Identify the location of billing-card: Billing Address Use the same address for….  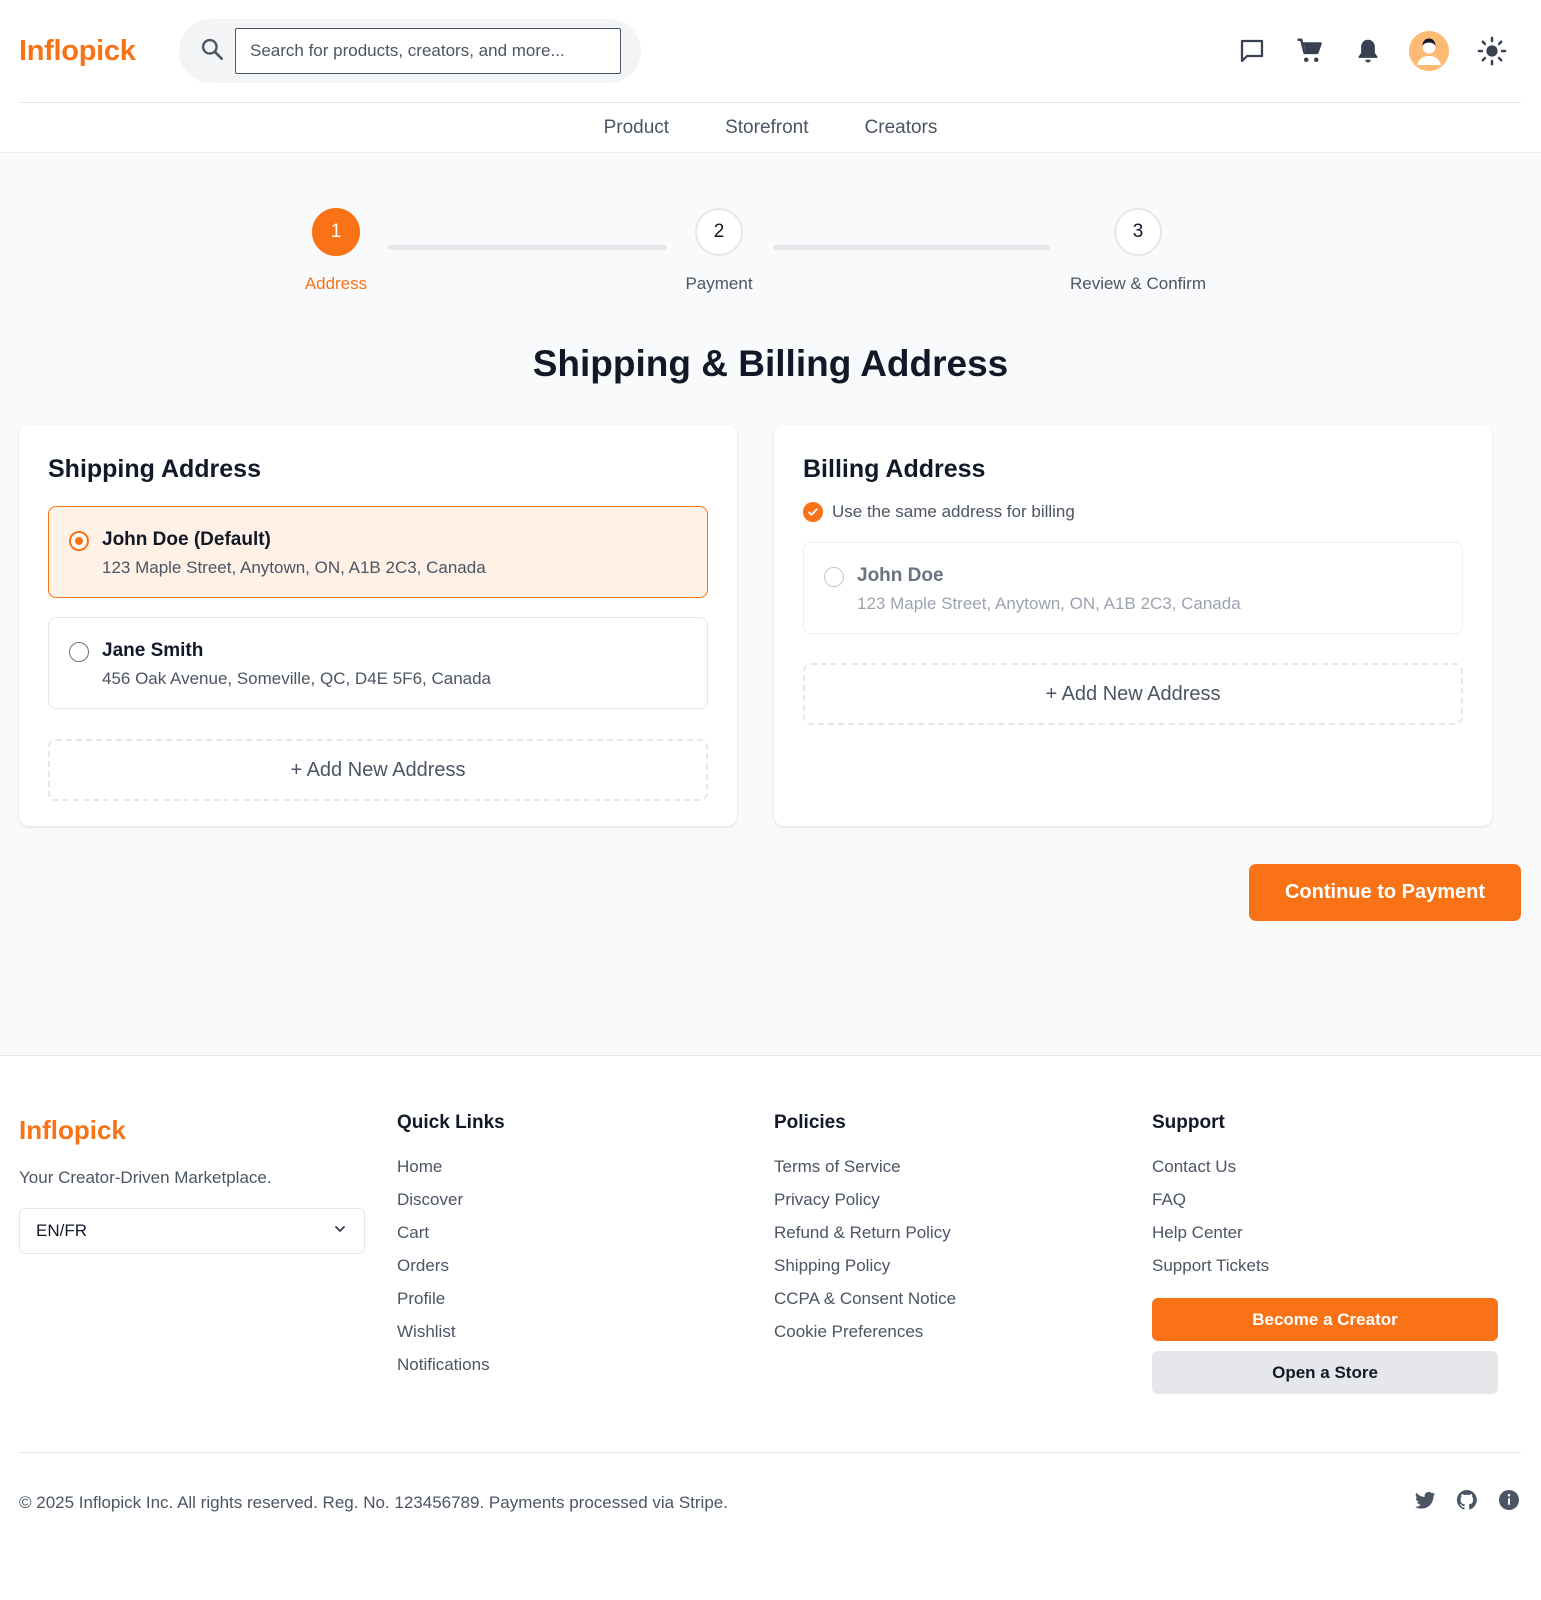
(1133, 625).